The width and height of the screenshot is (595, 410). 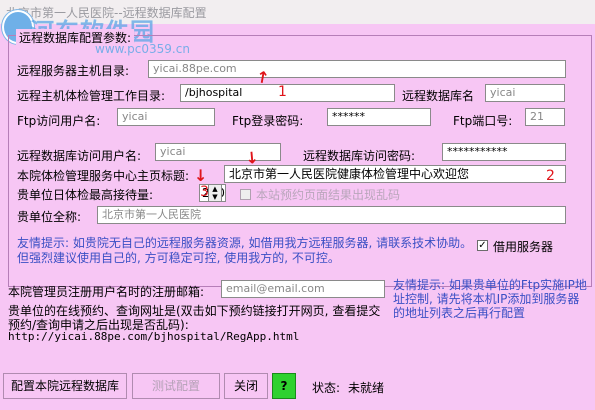 I want to click on help-button: ?, so click(x=284, y=386).